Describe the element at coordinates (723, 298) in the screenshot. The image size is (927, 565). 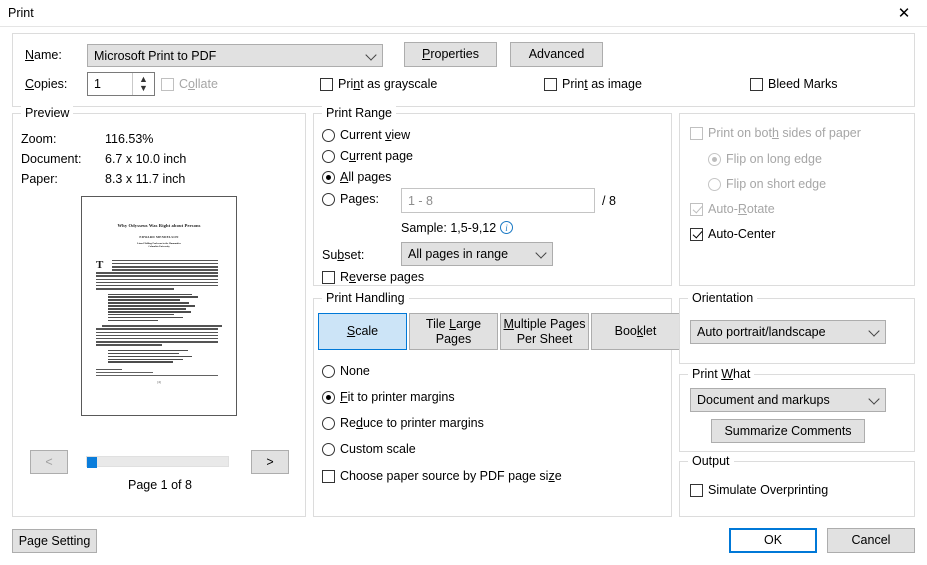
I see `orientation-legend: Orientation` at that location.